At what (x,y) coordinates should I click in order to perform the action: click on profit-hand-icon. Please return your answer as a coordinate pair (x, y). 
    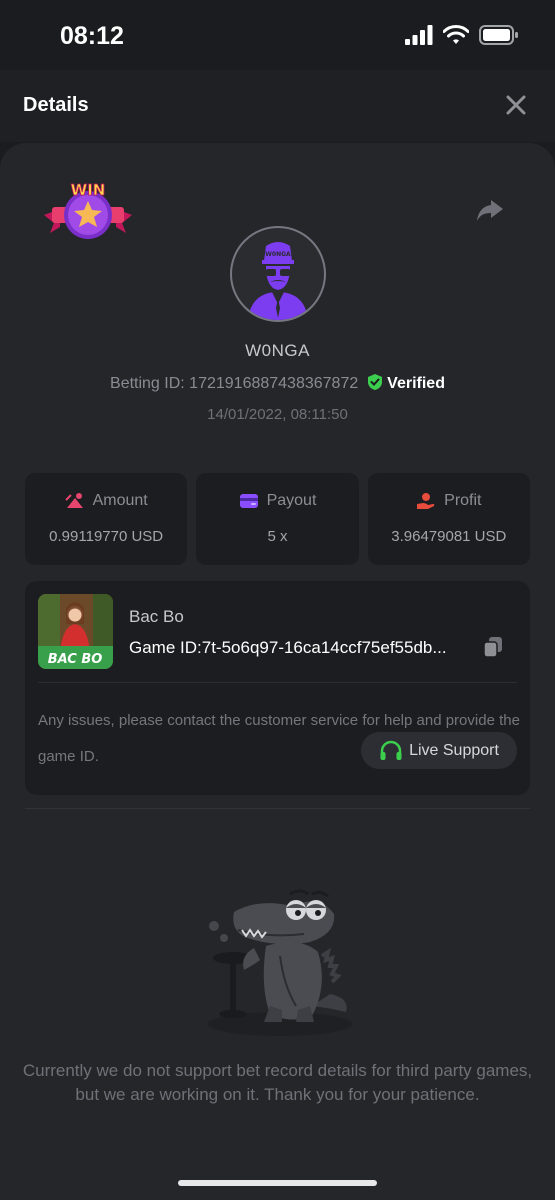
    Looking at the image, I should click on (426, 501).